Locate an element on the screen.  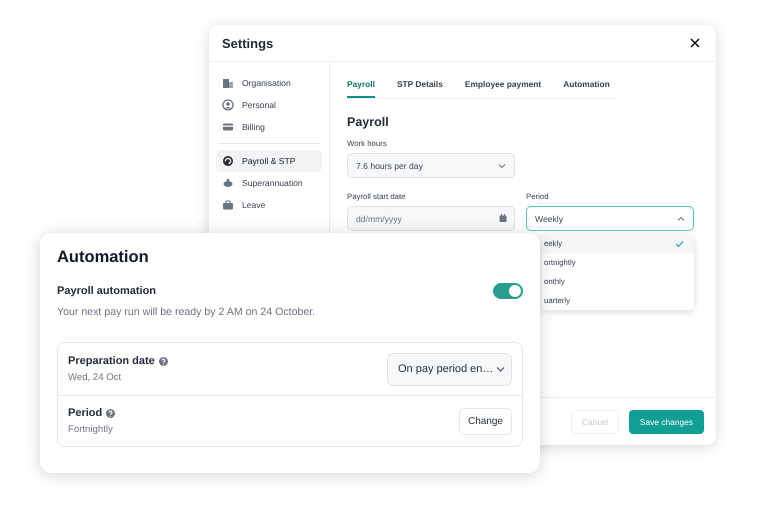
row-label: Period is located at coordinates (85, 413).